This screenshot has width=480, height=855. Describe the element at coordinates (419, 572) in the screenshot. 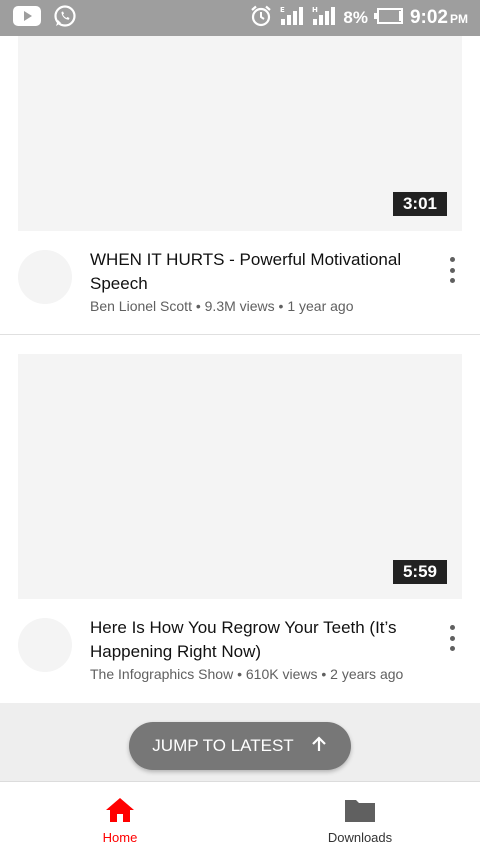

I see `video-duration: 5:59` at that location.